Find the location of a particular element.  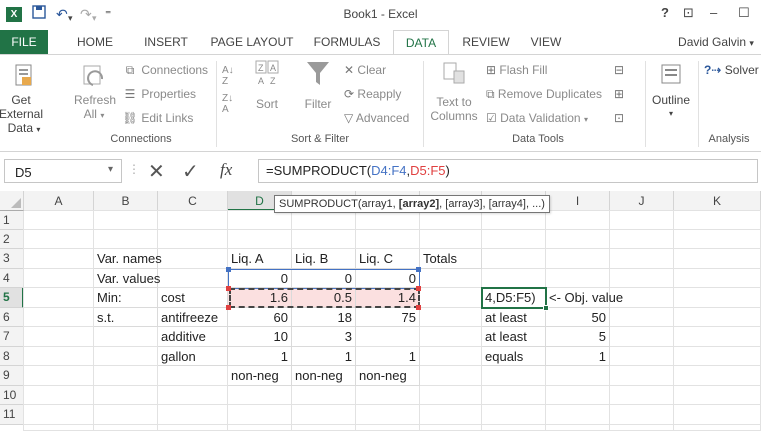

cell-e5: 0.5 is located at coordinates (324, 298).